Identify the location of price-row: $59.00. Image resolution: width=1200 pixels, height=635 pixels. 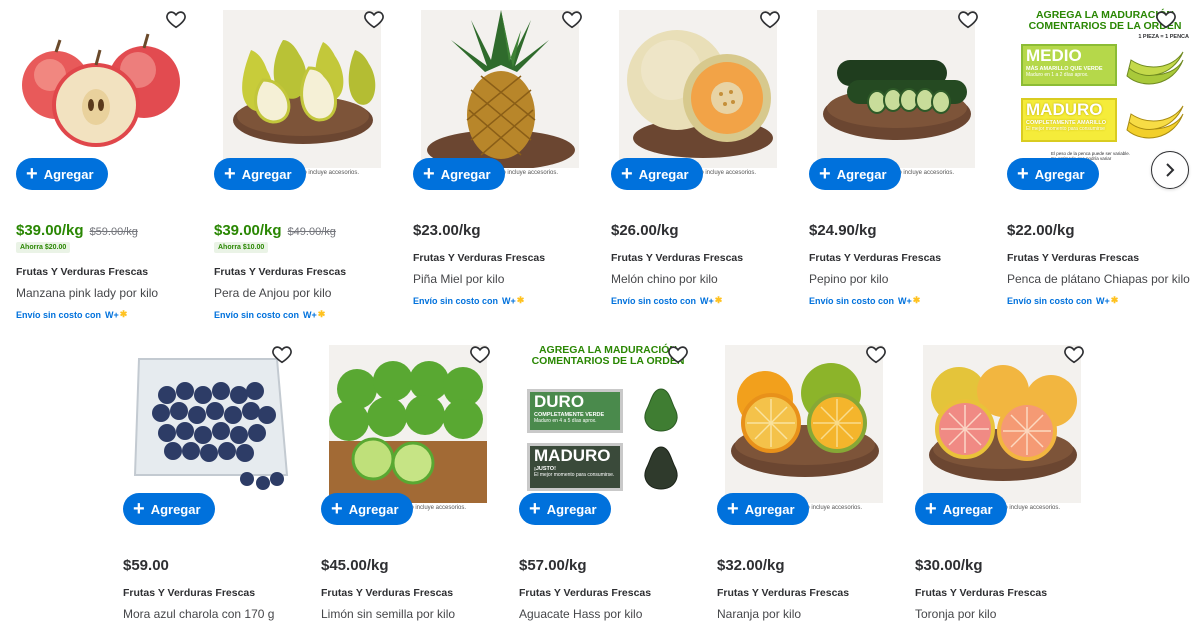
(146, 565).